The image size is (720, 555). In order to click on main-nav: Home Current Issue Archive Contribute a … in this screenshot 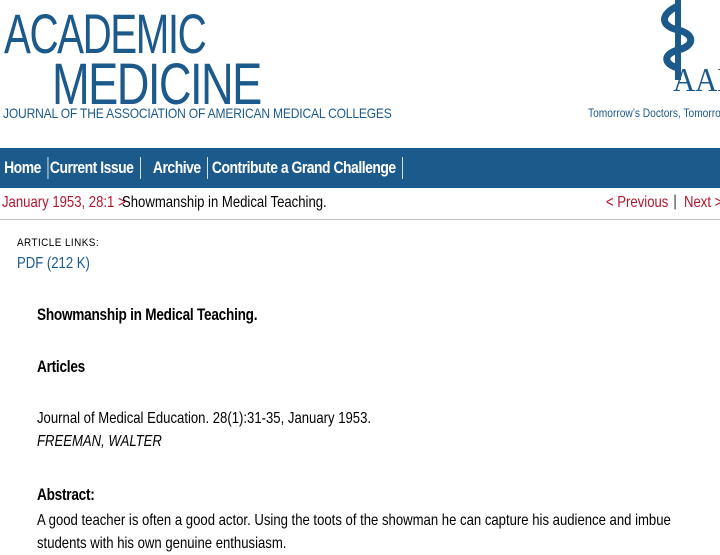, I will do `click(360, 168)`.